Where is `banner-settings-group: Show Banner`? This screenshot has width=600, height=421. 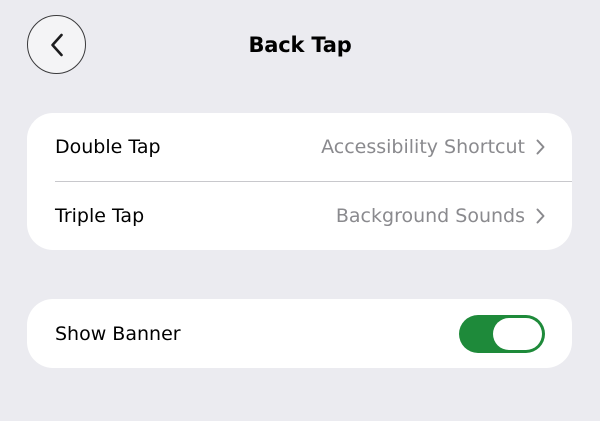
banner-settings-group: Show Banner is located at coordinates (299, 333).